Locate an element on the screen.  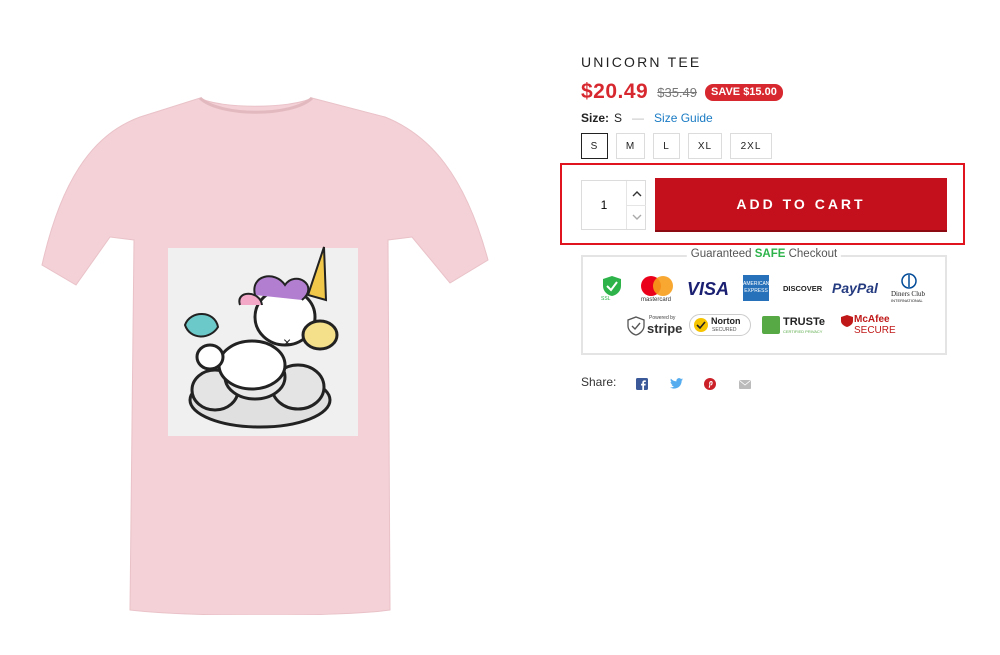
diners-label: Diners Club is located at coordinates (908, 294).